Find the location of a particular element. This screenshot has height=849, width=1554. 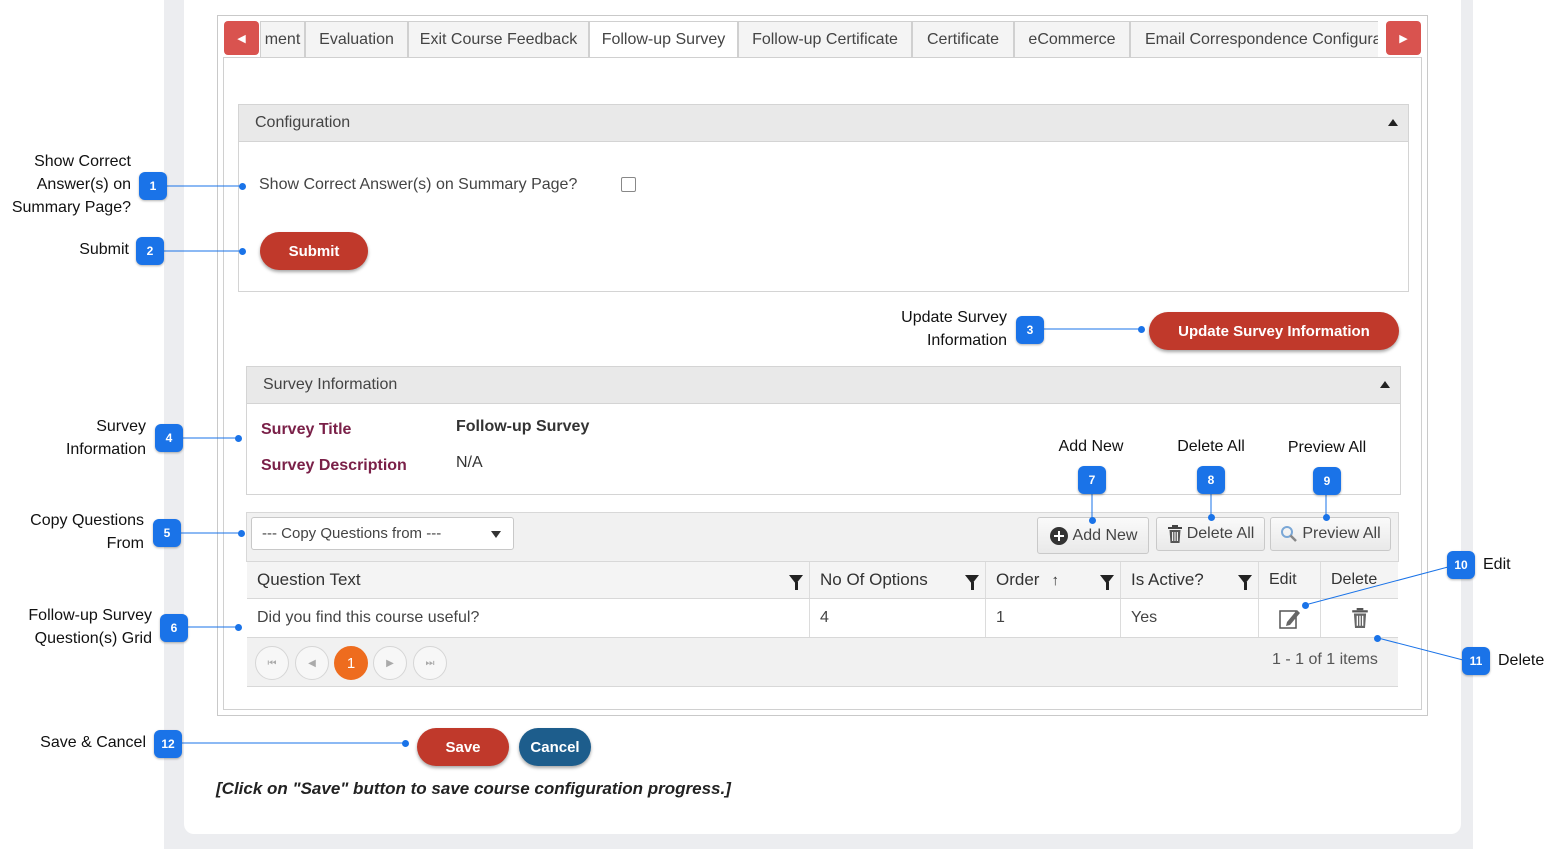

dropdown-caret-icon is located at coordinates (496, 534).